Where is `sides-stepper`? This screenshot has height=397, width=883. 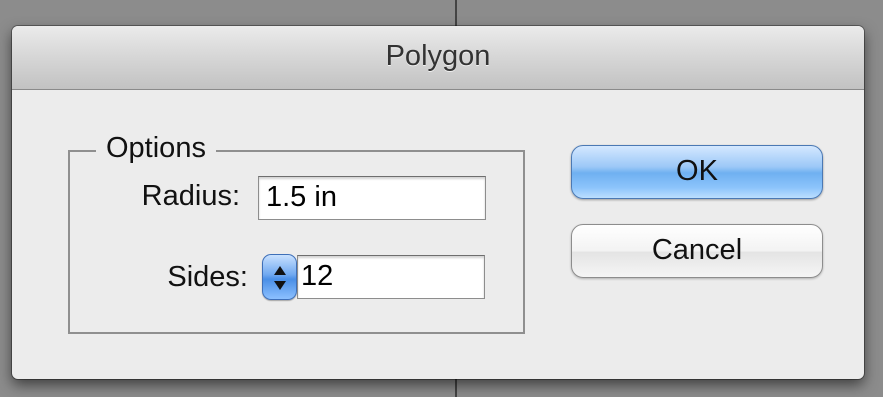 sides-stepper is located at coordinates (279, 277).